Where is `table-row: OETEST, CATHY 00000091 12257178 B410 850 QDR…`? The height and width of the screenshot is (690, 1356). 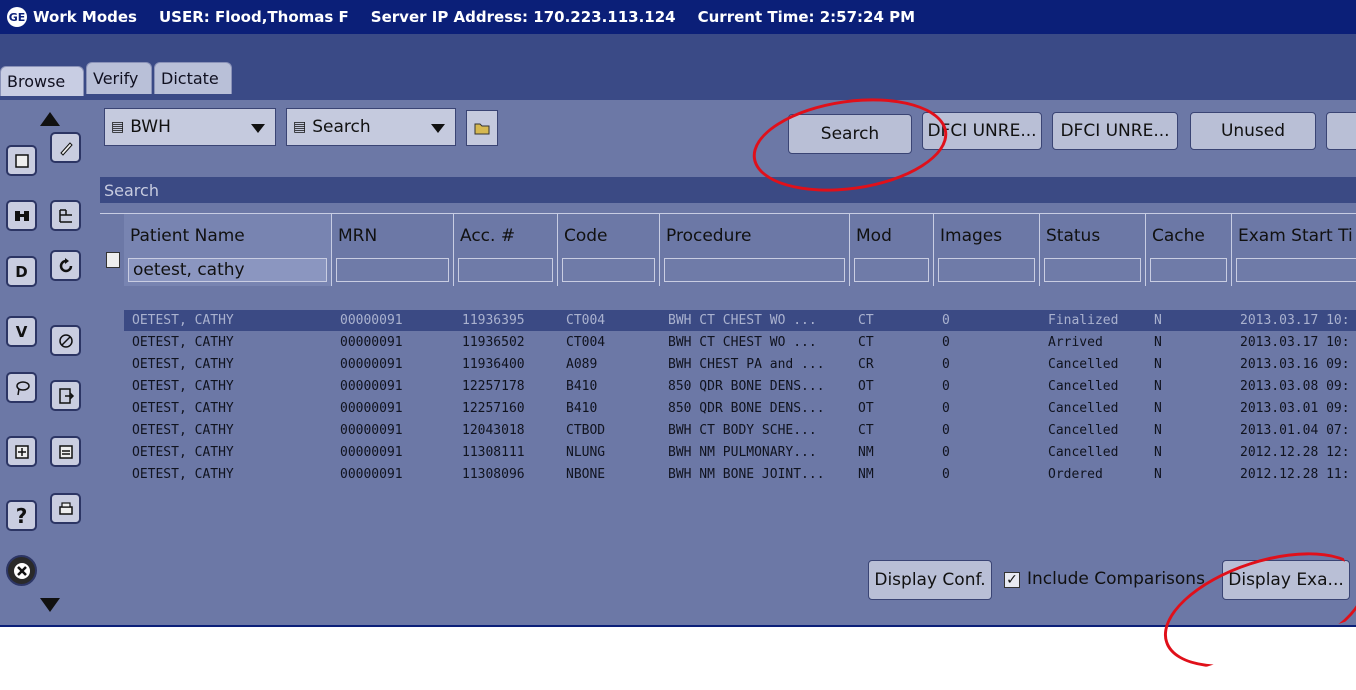 table-row: OETEST, CATHY 00000091 12257178 B410 850 QDR… is located at coordinates (740, 386).